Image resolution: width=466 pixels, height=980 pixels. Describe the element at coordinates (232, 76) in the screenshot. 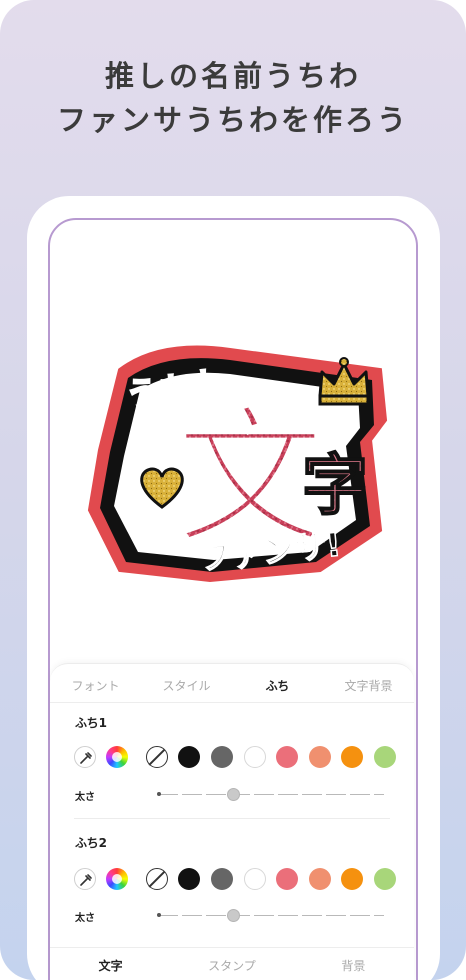

I see `headline-line-1: 推しの名前うちわ` at that location.